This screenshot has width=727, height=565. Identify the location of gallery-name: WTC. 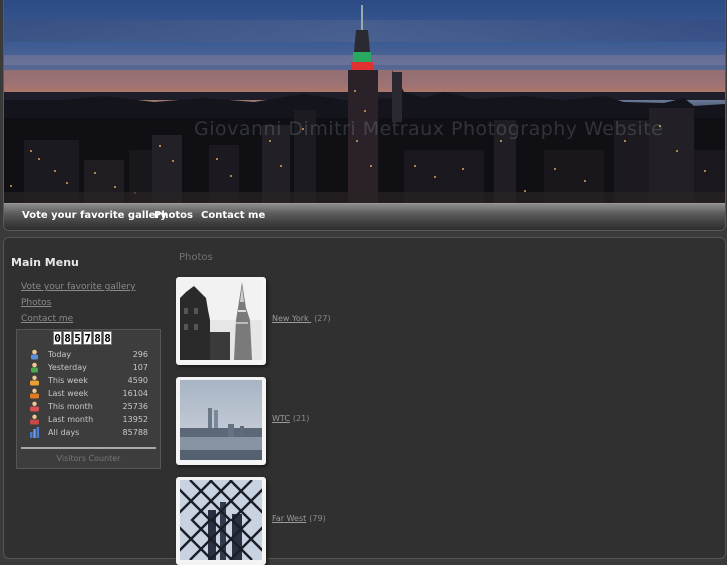
(281, 418).